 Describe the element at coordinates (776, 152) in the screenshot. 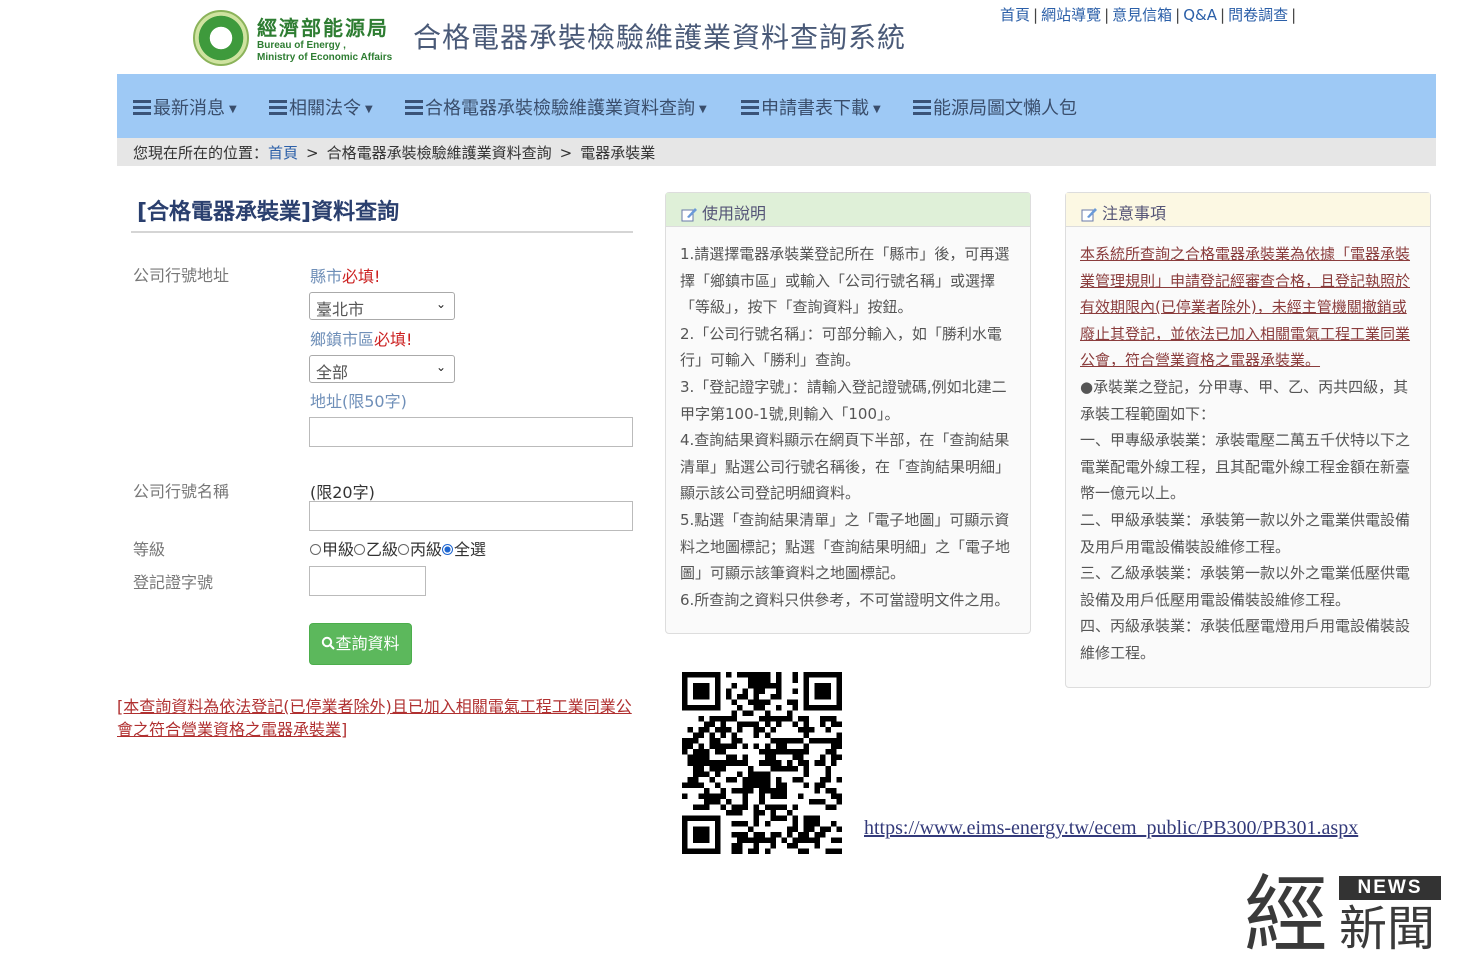

I see `breadcrumb: 您現在所在的位置：首頁 > 合格電器承裝檢驗維護業資料查詢 > 電器承裝業` at that location.